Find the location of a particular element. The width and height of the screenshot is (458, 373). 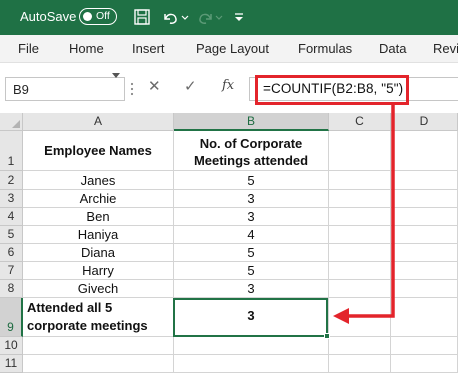

cell-b1-line1: No. of Corporate is located at coordinates (251, 143).